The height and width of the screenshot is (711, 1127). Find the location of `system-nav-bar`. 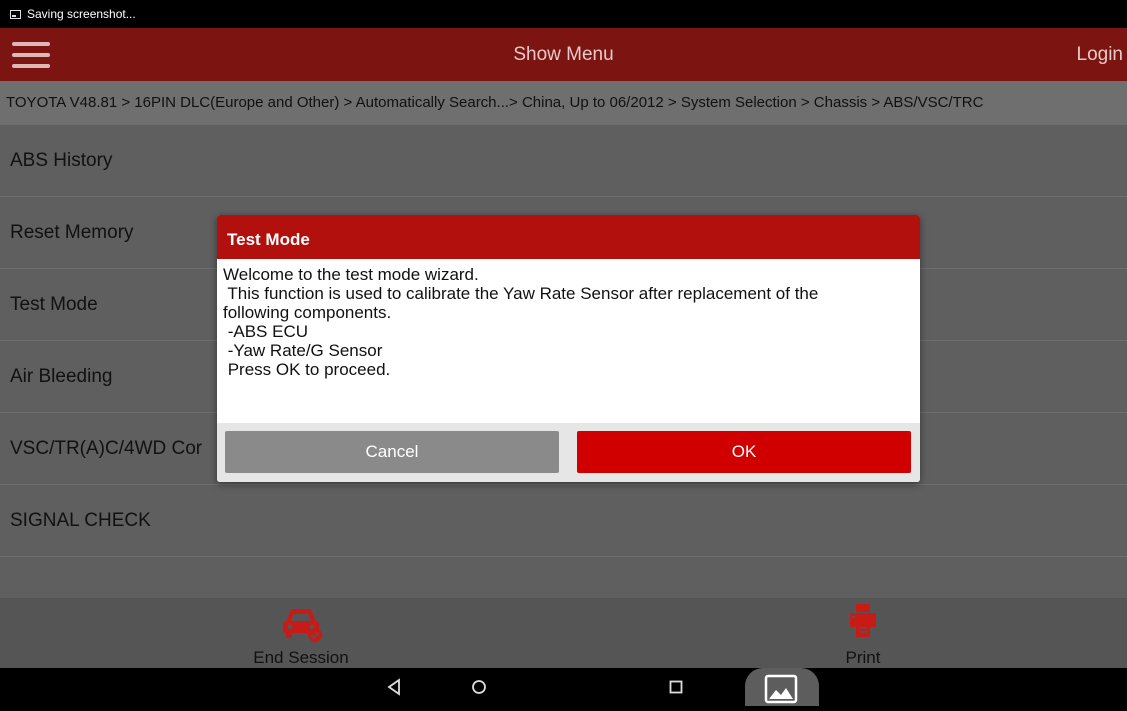

system-nav-bar is located at coordinates (563, 687).